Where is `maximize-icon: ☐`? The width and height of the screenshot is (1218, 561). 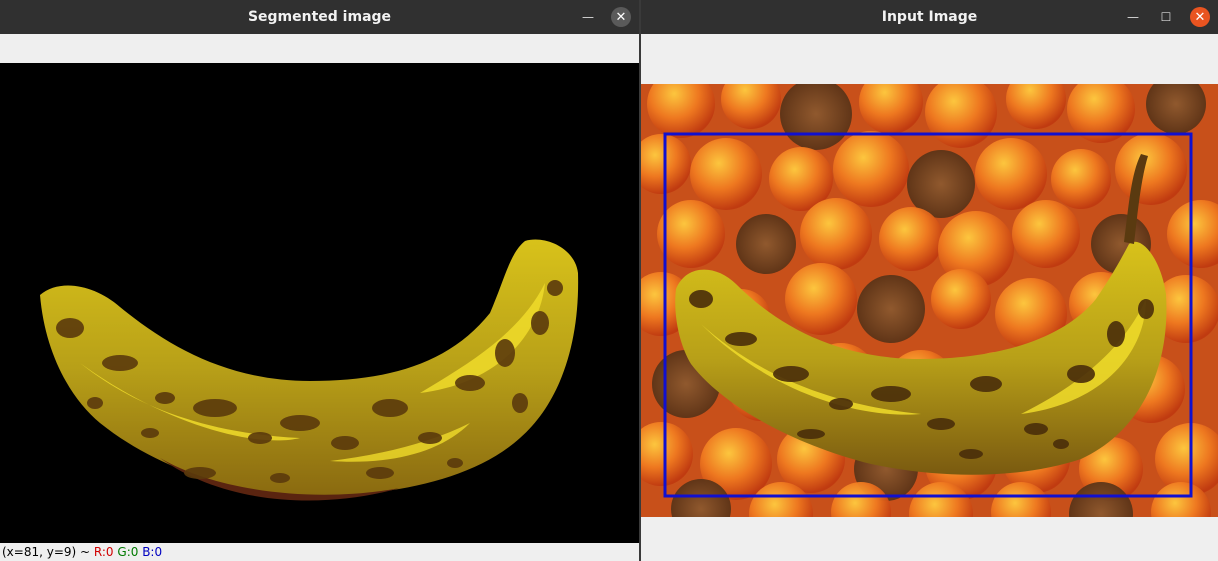 maximize-icon: ☐ is located at coordinates (1166, 17).